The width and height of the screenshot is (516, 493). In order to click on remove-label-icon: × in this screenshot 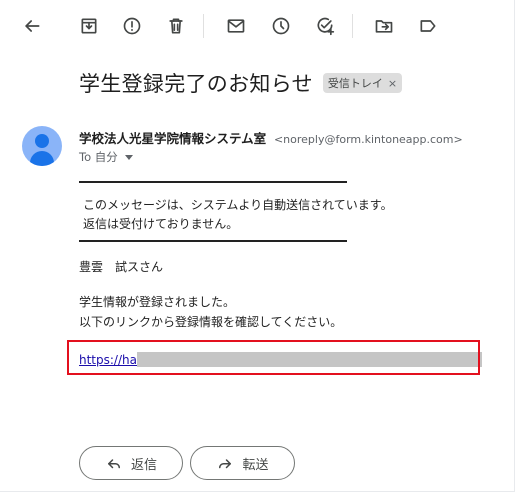, I will do `click(392, 83)`.